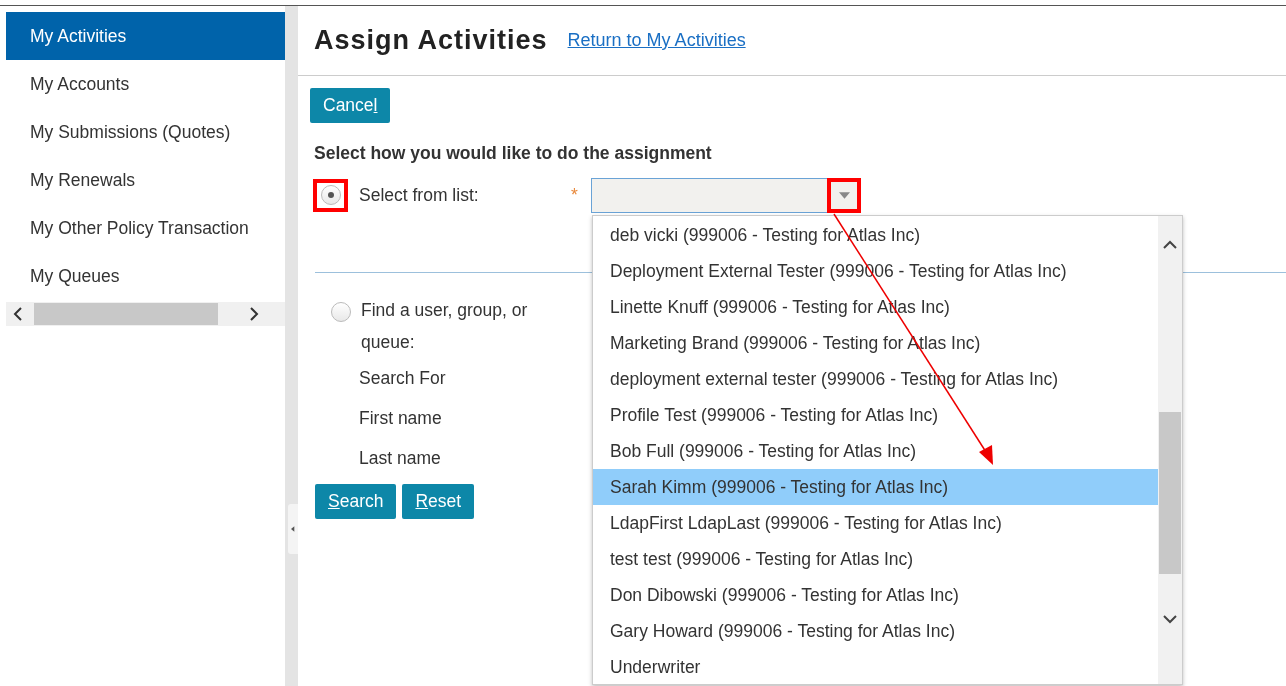 The width and height of the screenshot is (1286, 686). Describe the element at coordinates (875, 415) in the screenshot. I see `dropdown-option: Profile Test (999006 - Testing for Atlas Inc)` at that location.